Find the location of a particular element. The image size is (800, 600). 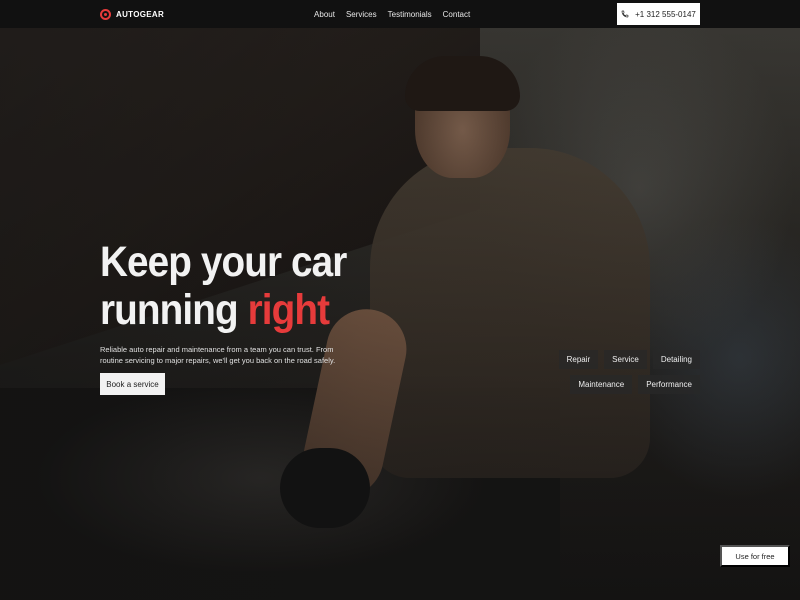

nav-link-about: About is located at coordinates (324, 14).